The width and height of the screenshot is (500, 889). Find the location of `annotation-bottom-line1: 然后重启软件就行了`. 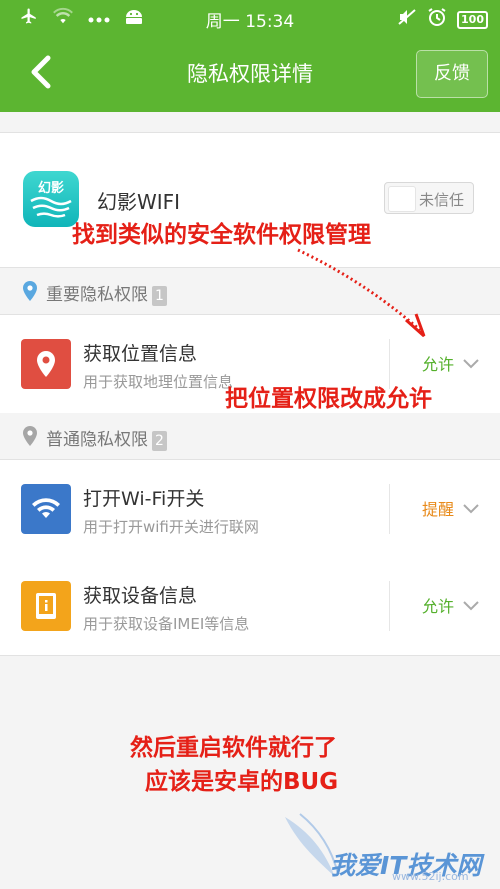

annotation-bottom-line1: 然后重启软件就行了 is located at coordinates (233, 748).